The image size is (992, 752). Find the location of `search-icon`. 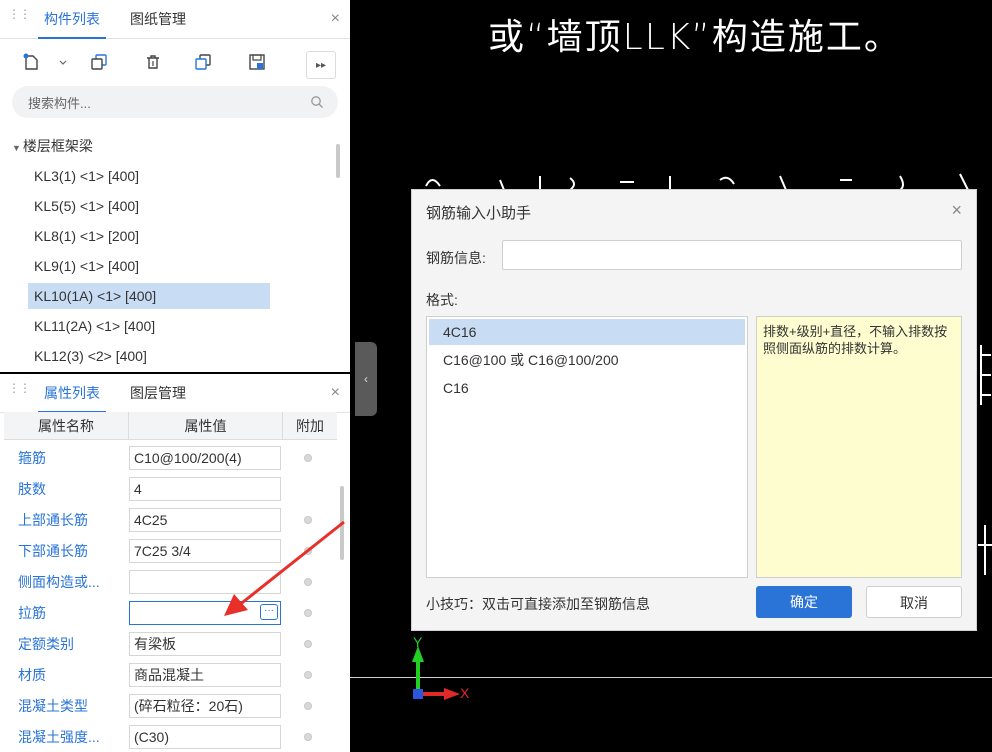

search-icon is located at coordinates (317, 103).